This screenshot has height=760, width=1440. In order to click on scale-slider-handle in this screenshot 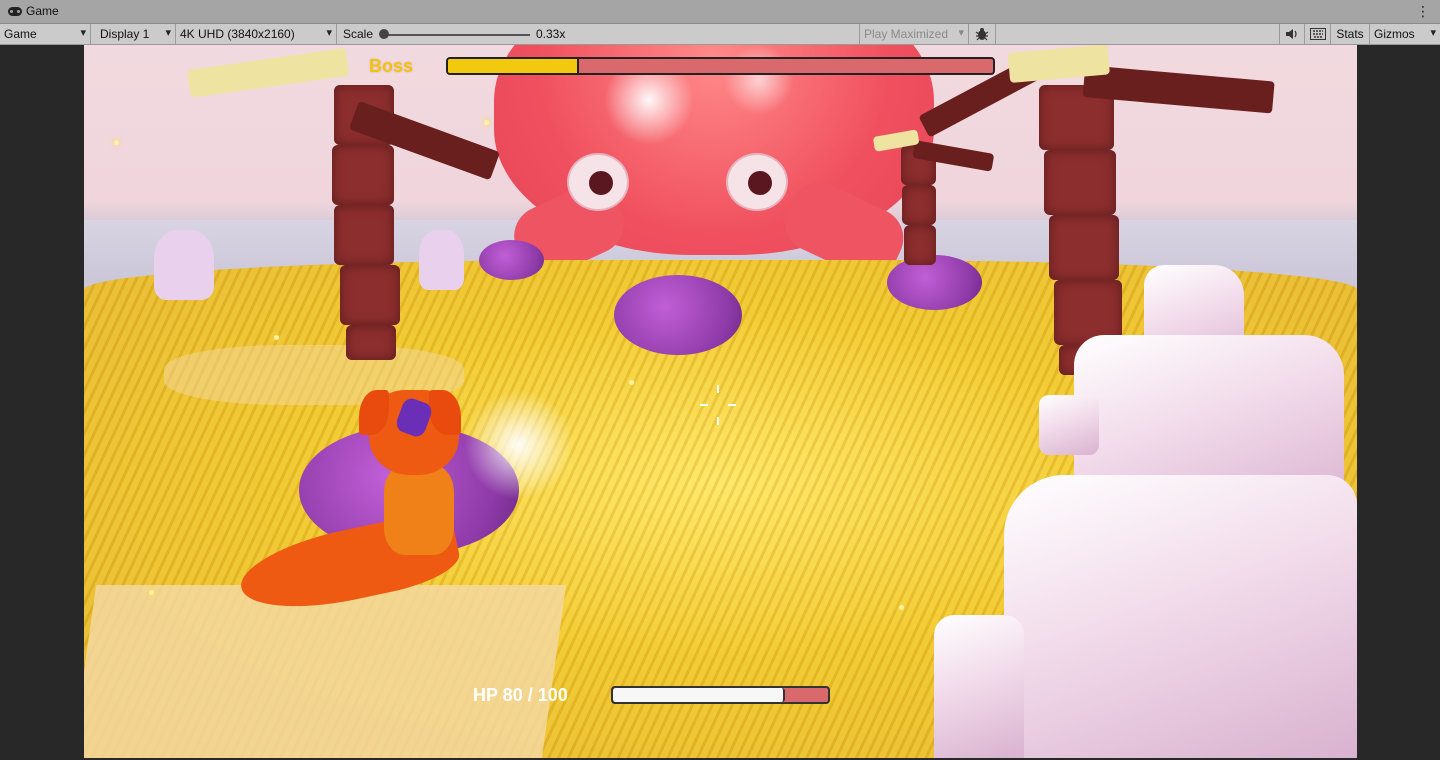, I will do `click(384, 34)`.